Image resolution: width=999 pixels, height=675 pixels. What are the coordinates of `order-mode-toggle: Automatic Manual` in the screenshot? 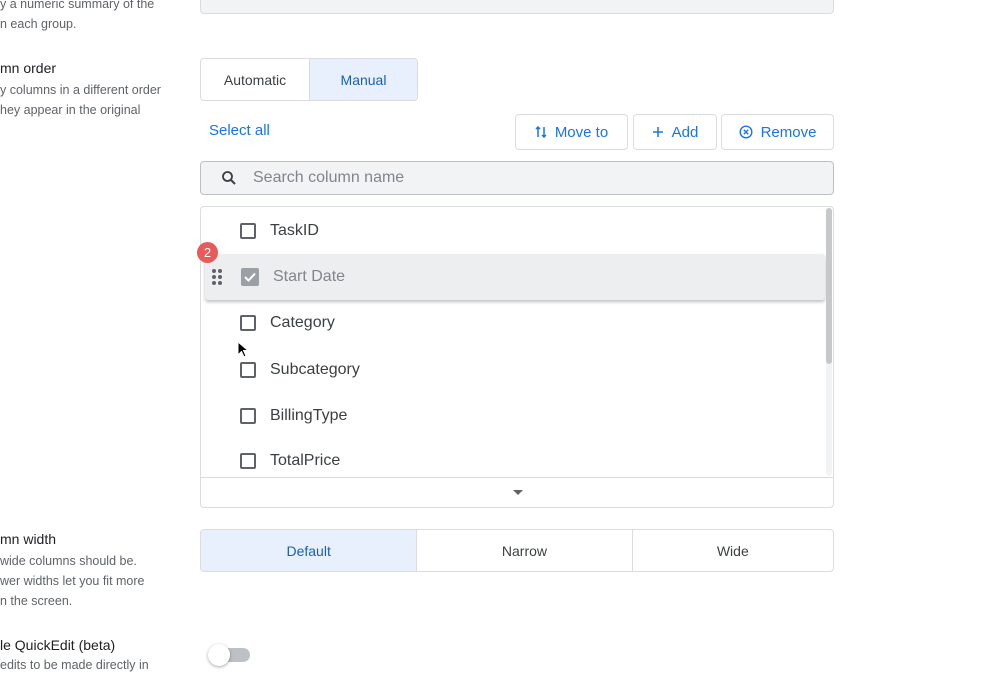 It's located at (309, 79).